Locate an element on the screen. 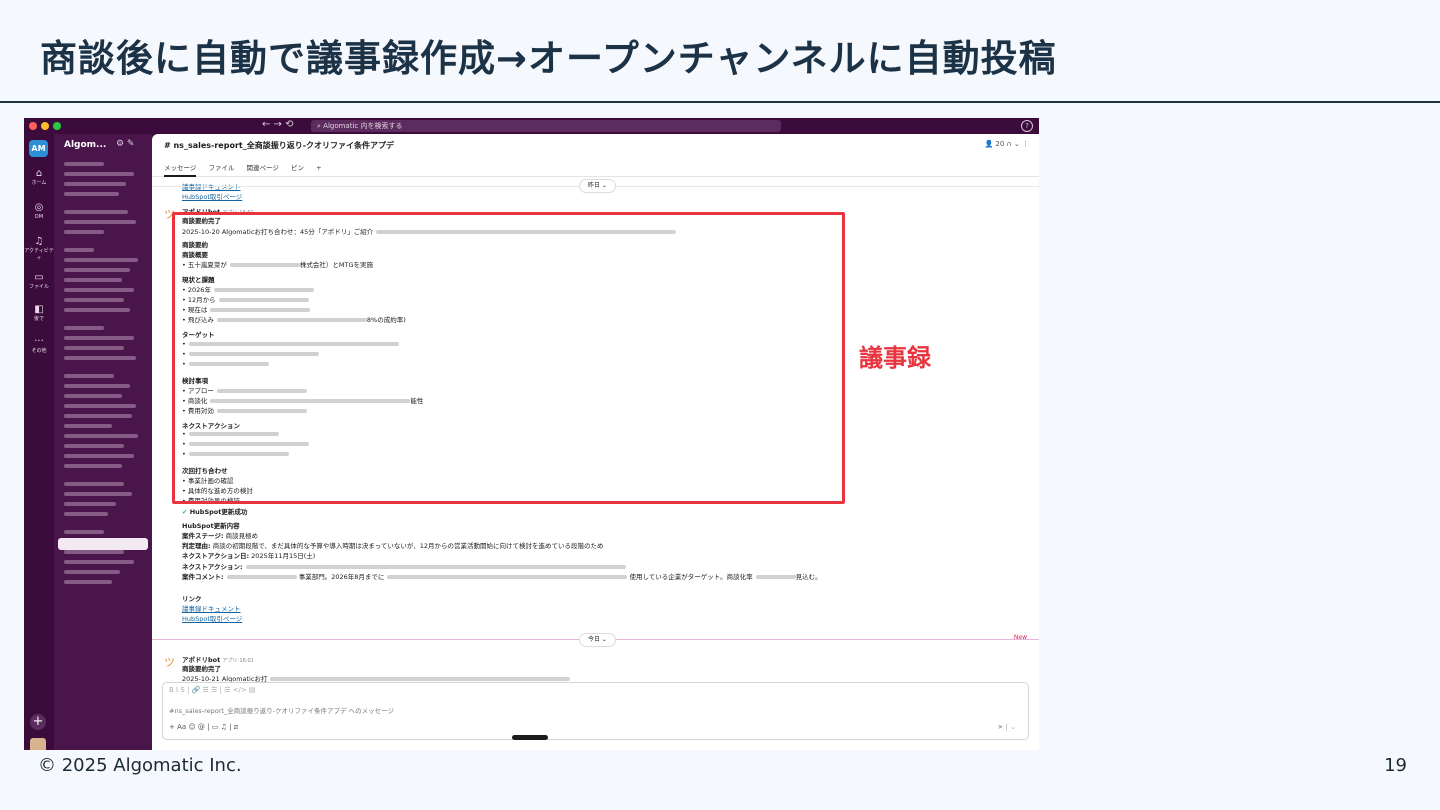  add-icon: + is located at coordinates (38, 722).